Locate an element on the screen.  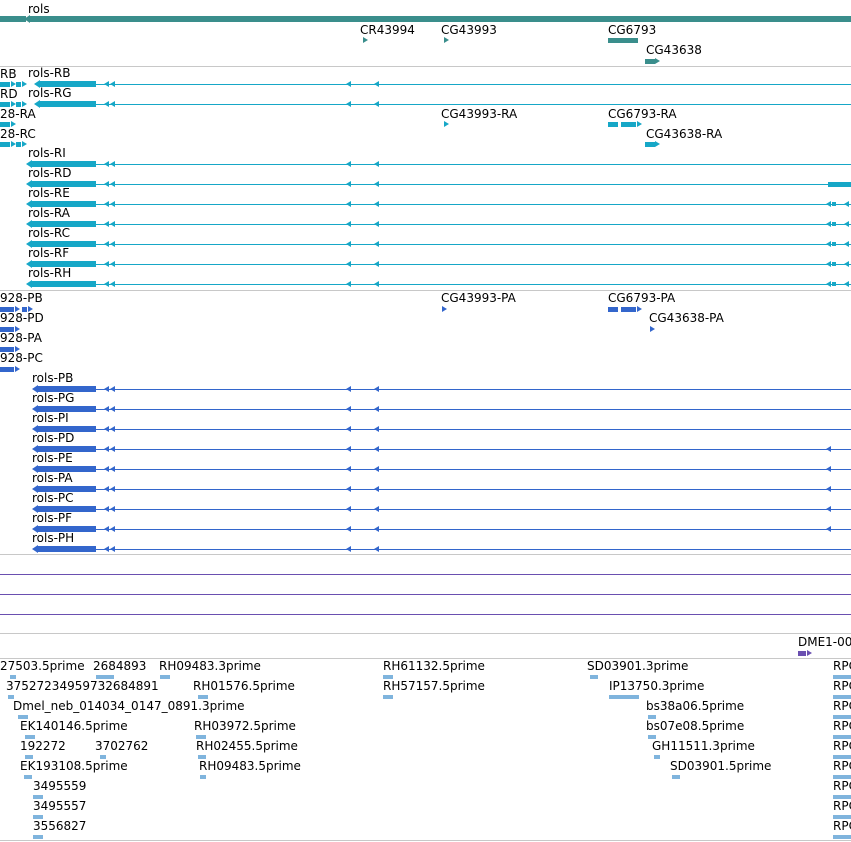
transcript-label: rols-RE is located at coordinates (49, 193).